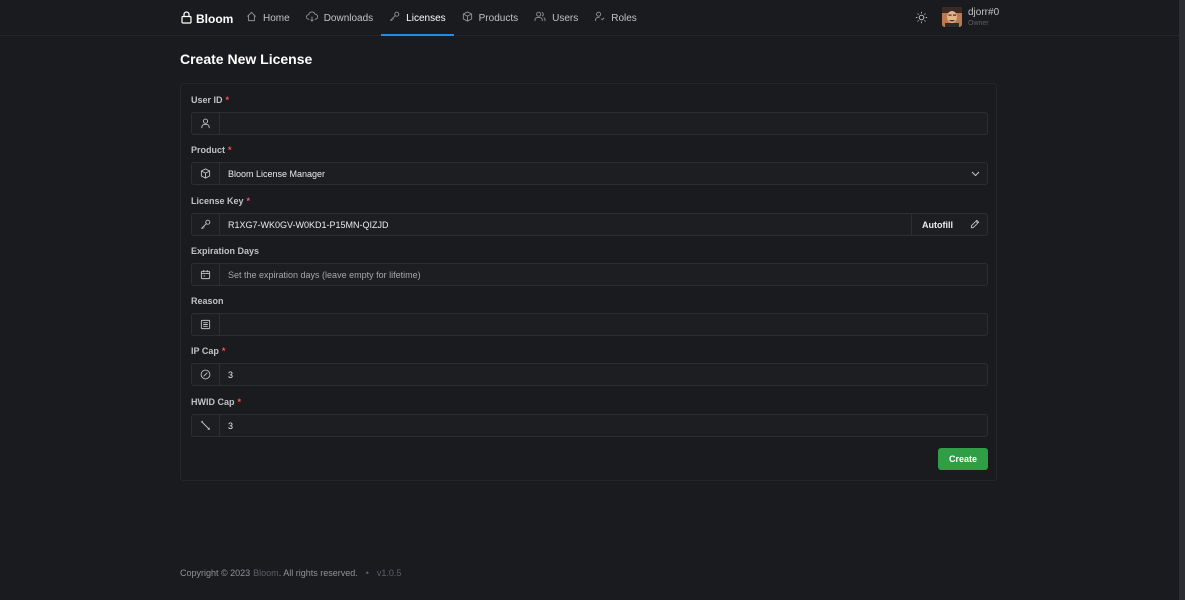 This screenshot has width=1185, height=600. Describe the element at coordinates (984, 12) in the screenshot. I see `user-name: djorr#0` at that location.